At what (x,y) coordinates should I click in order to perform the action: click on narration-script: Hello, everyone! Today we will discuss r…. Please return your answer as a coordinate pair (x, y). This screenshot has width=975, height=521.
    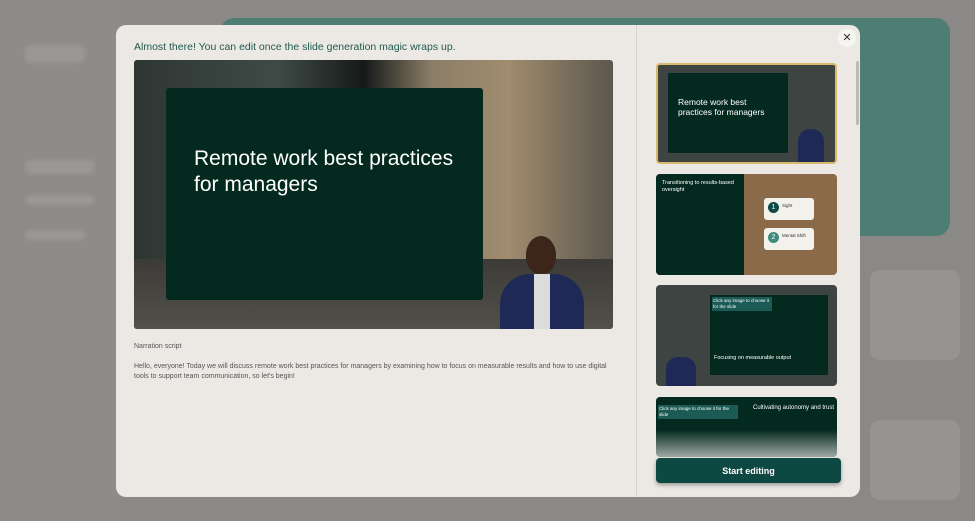
    Looking at the image, I should click on (370, 371).